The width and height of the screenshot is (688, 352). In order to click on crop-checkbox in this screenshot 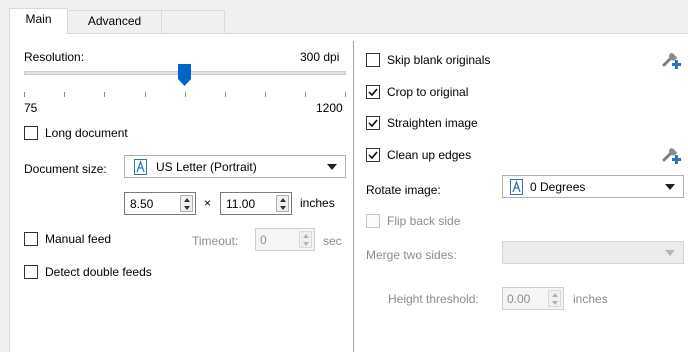, I will do `click(373, 92)`.